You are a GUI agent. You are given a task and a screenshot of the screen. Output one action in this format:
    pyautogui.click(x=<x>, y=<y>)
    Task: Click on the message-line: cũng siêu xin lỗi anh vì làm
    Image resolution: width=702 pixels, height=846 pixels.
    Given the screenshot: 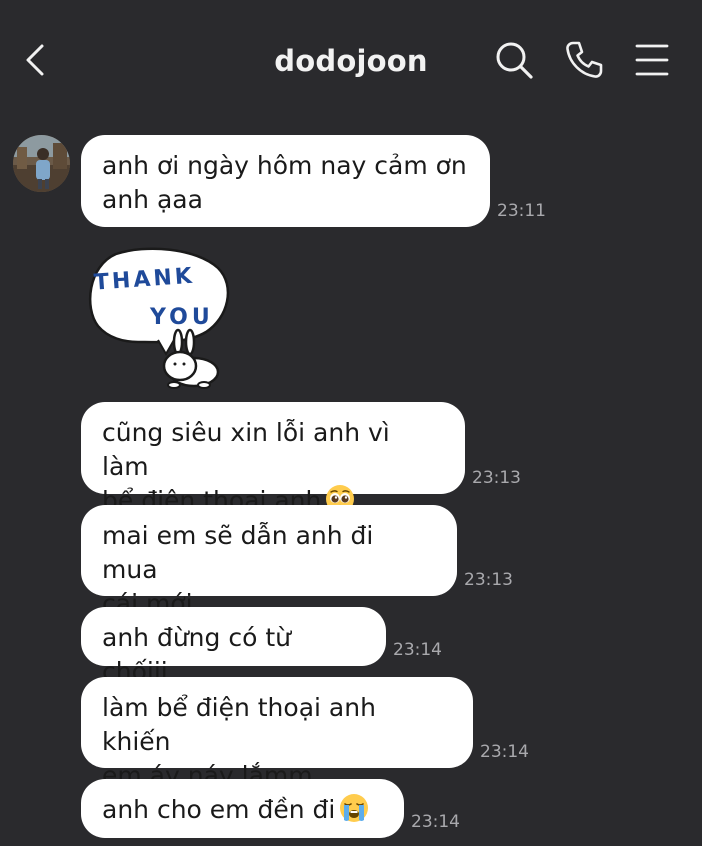 What is the action you would take?
    pyautogui.click(x=246, y=449)
    